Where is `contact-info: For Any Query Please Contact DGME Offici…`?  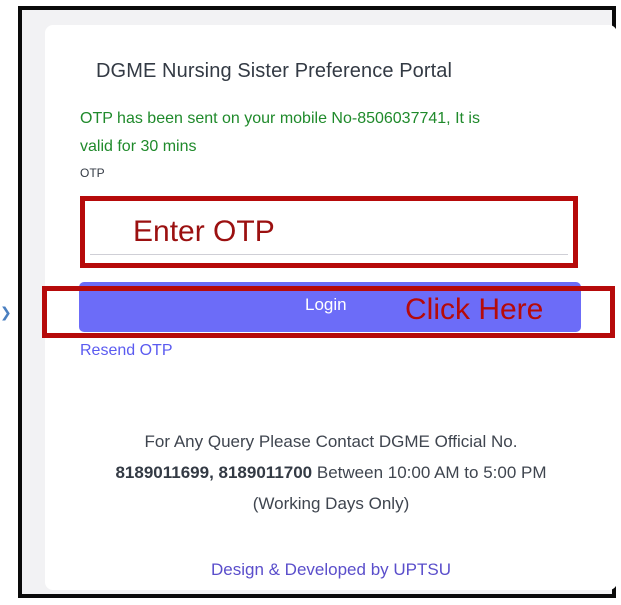
contact-info: For Any Query Please Contact DGME Offici… is located at coordinates (331, 472).